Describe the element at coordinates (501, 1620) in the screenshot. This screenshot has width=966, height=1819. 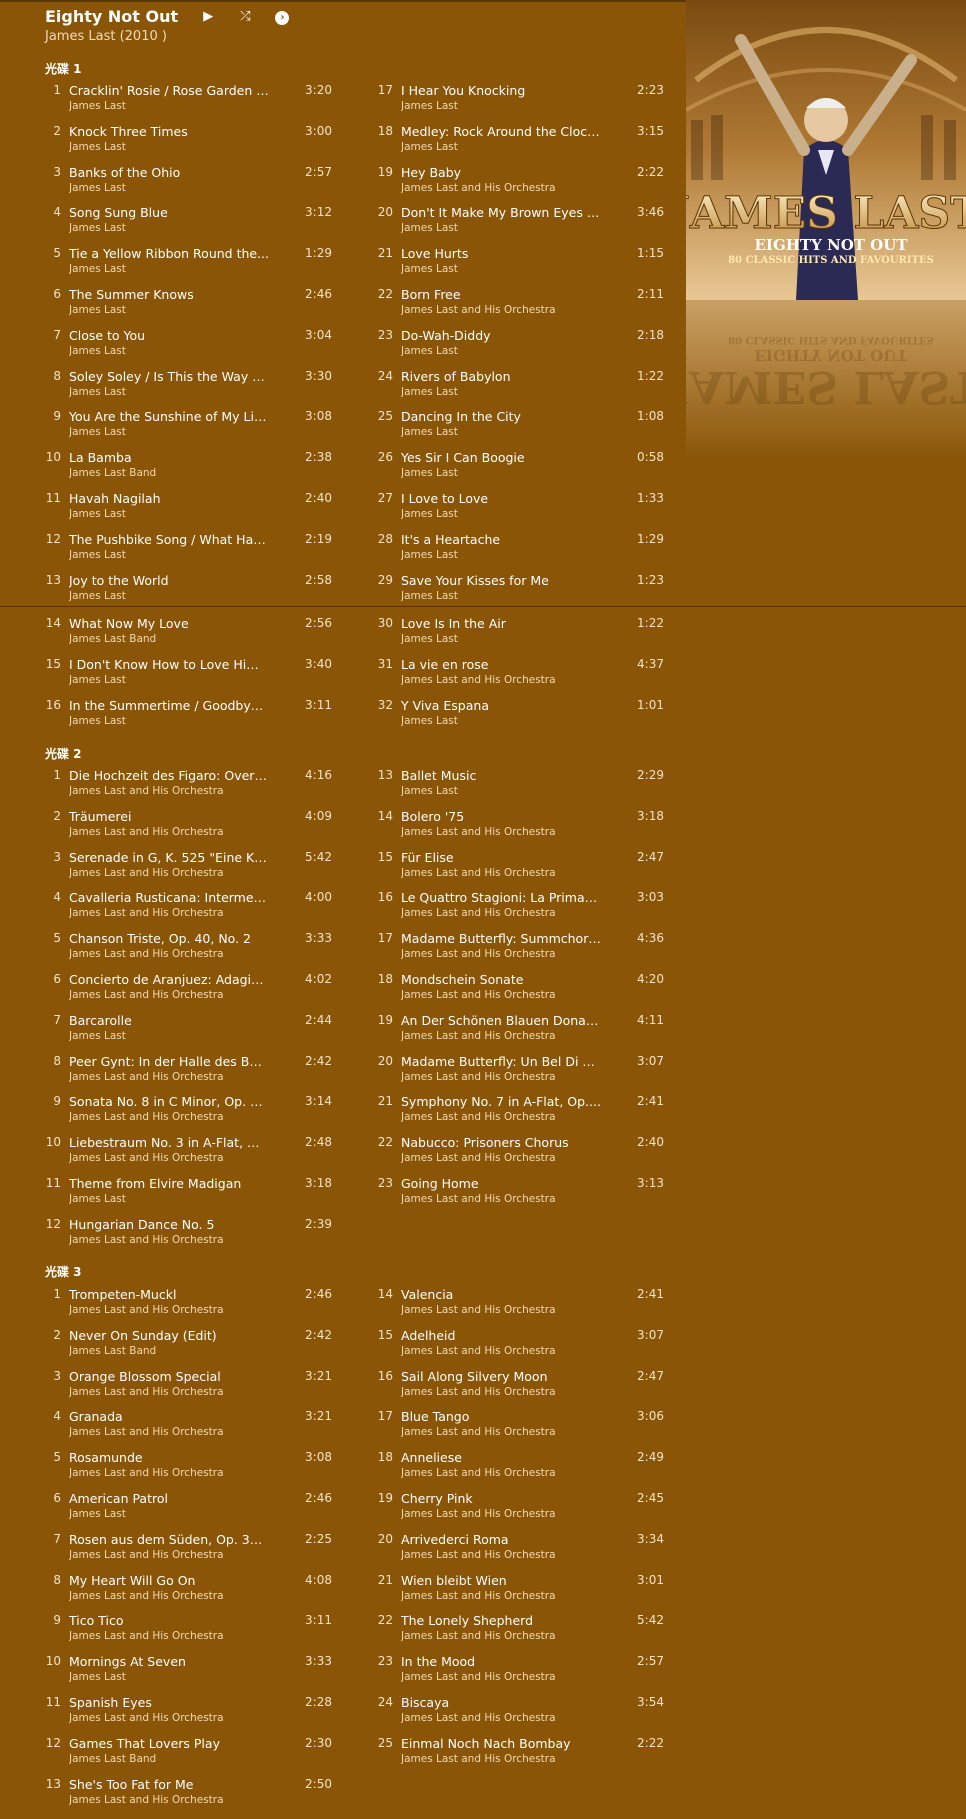
I see `track-title: The Lonely Shepherd` at that location.